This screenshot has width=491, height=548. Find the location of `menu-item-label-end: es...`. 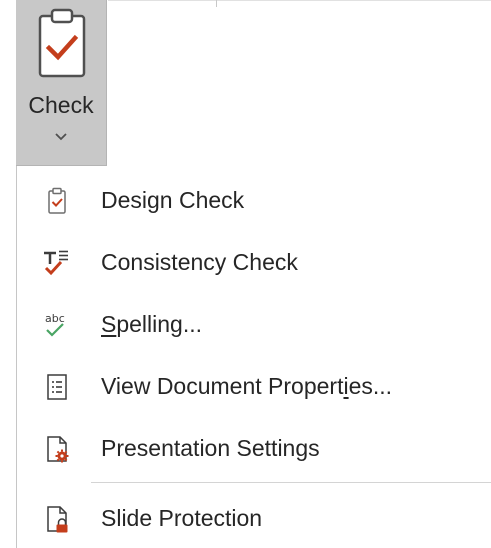

menu-item-label-end: es... is located at coordinates (370, 386).